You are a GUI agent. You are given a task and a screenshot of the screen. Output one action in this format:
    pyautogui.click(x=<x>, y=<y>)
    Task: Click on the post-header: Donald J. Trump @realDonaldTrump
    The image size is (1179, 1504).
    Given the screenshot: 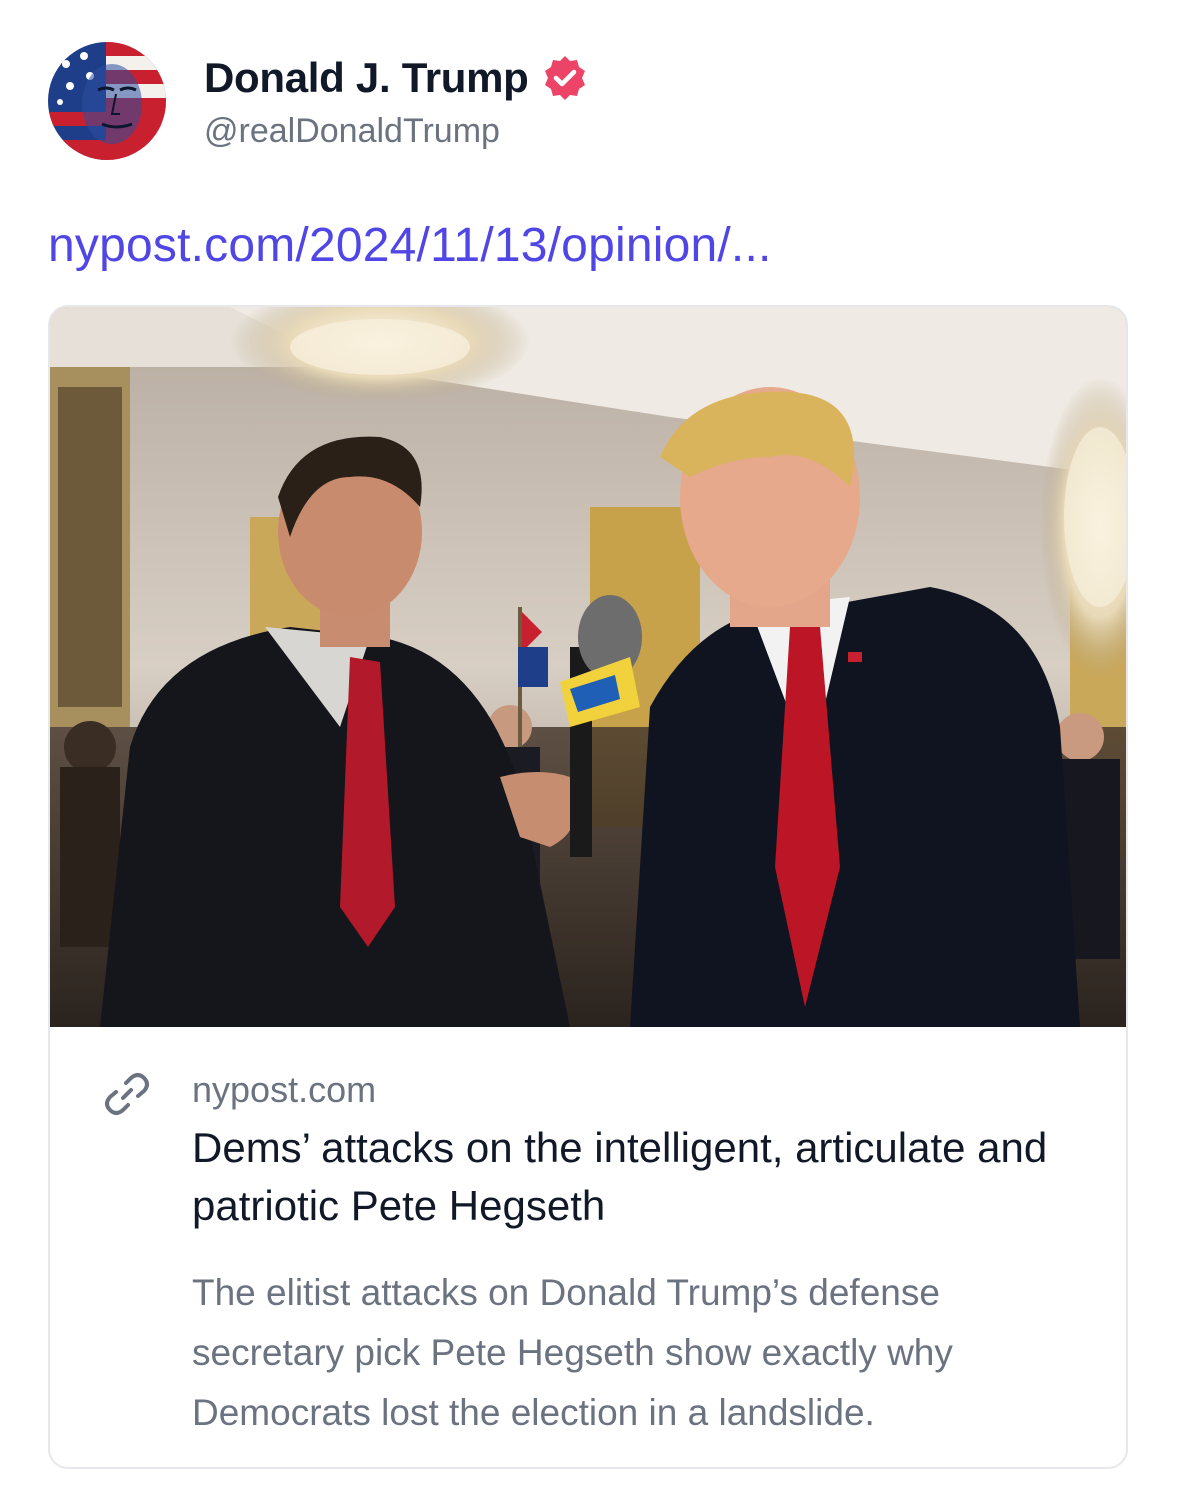 What is the action you would take?
    pyautogui.click(x=588, y=102)
    